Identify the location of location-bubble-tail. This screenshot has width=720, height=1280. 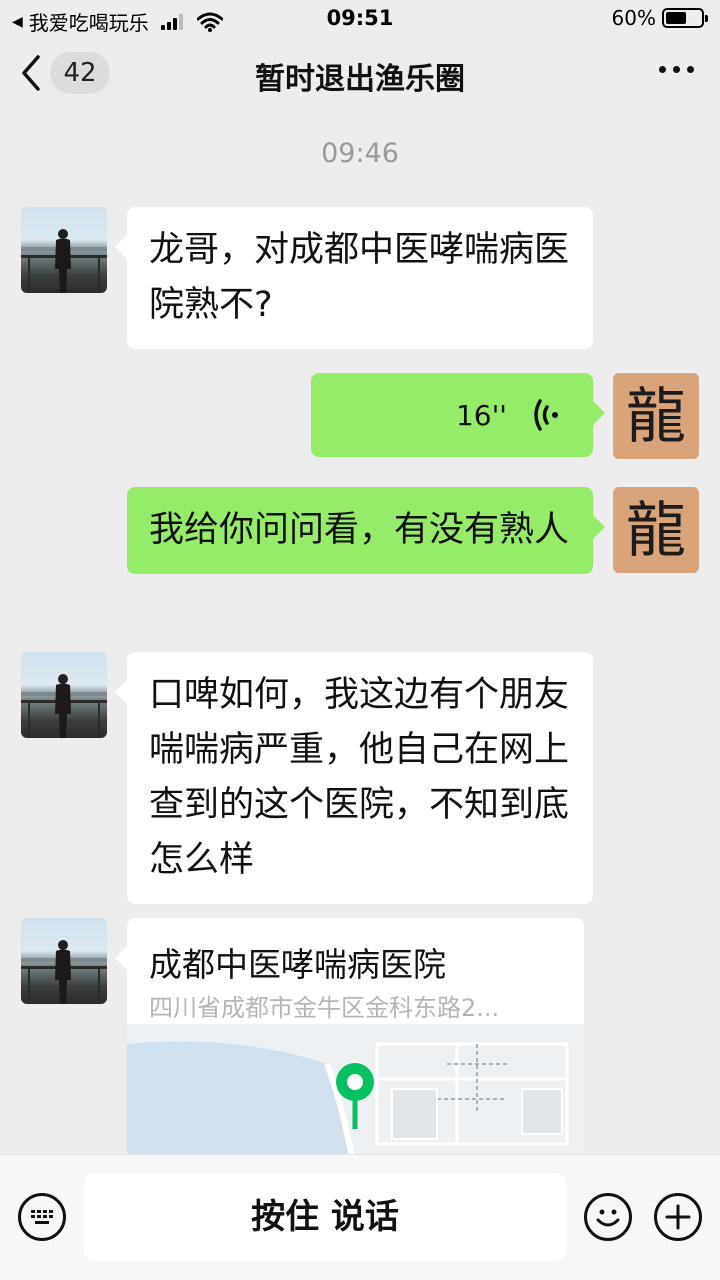
(121, 958).